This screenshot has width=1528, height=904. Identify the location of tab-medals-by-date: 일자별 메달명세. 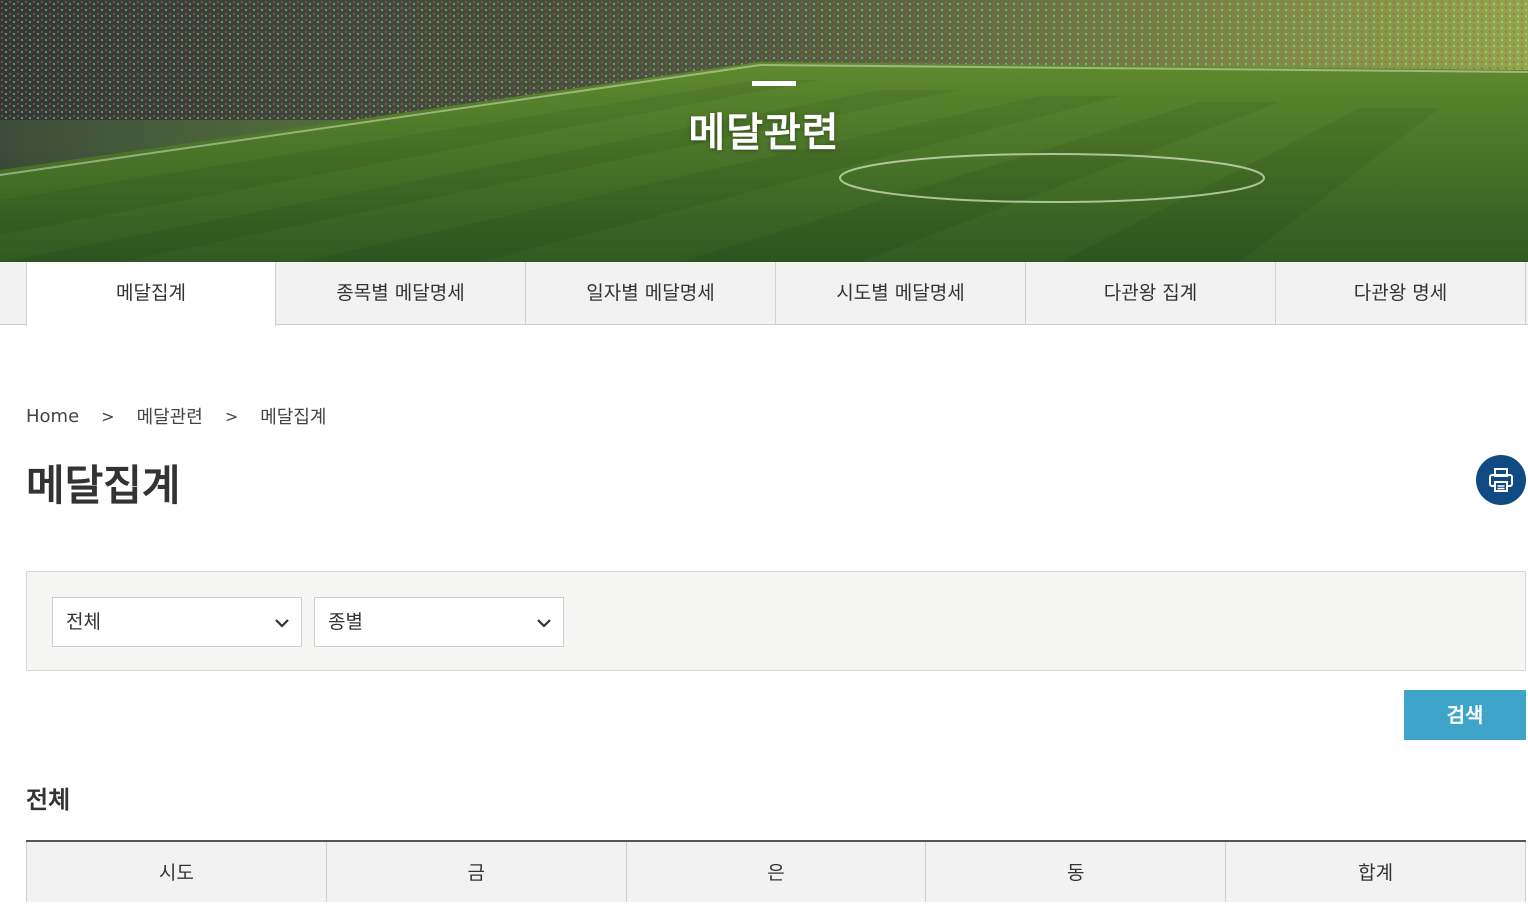
(651, 293).